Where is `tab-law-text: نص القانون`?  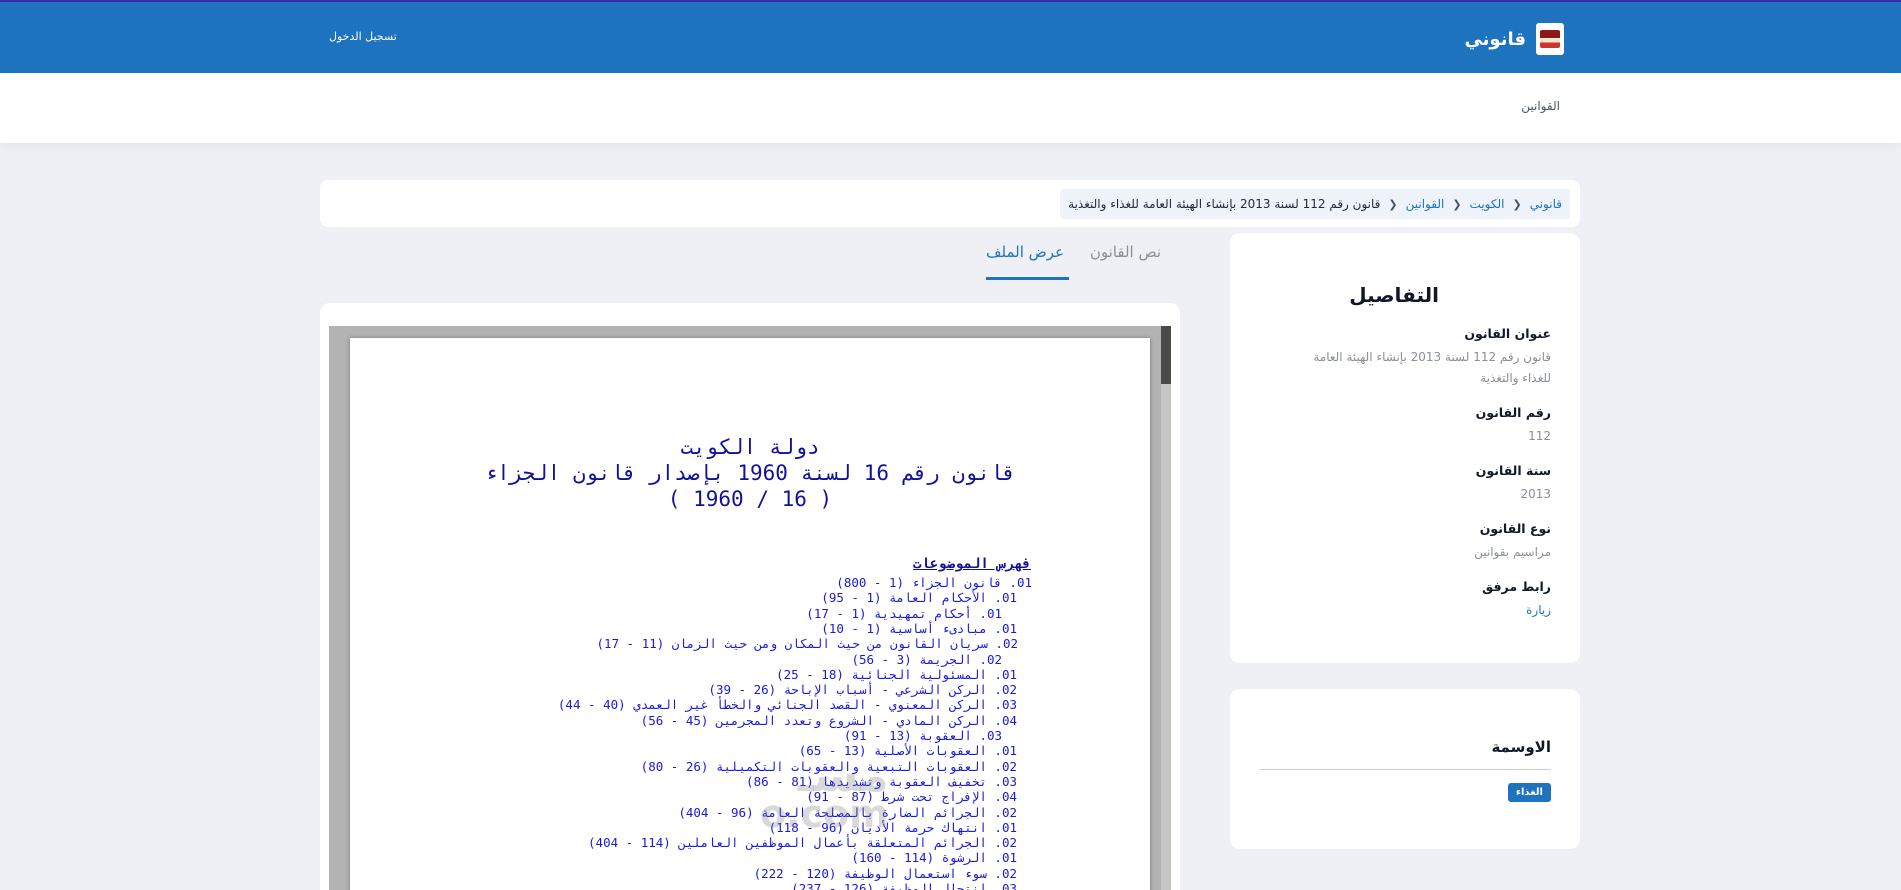 tab-law-text: نص القانون is located at coordinates (1125, 252).